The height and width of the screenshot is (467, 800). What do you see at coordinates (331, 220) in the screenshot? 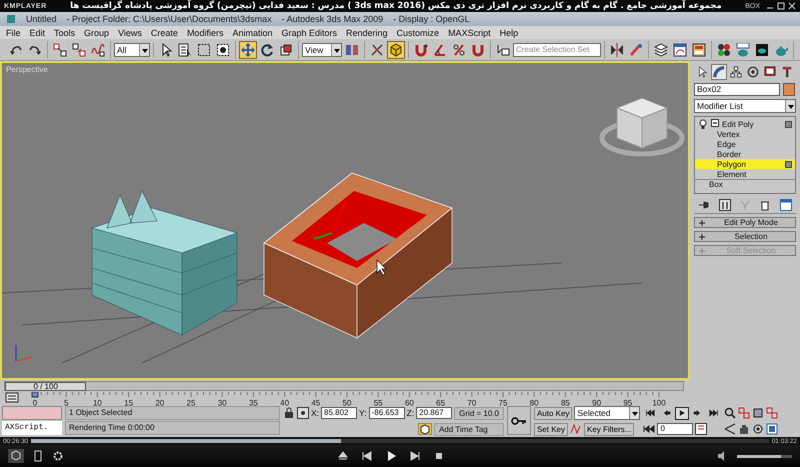
I see `transform-gizmo-drawing` at bounding box center [331, 220].